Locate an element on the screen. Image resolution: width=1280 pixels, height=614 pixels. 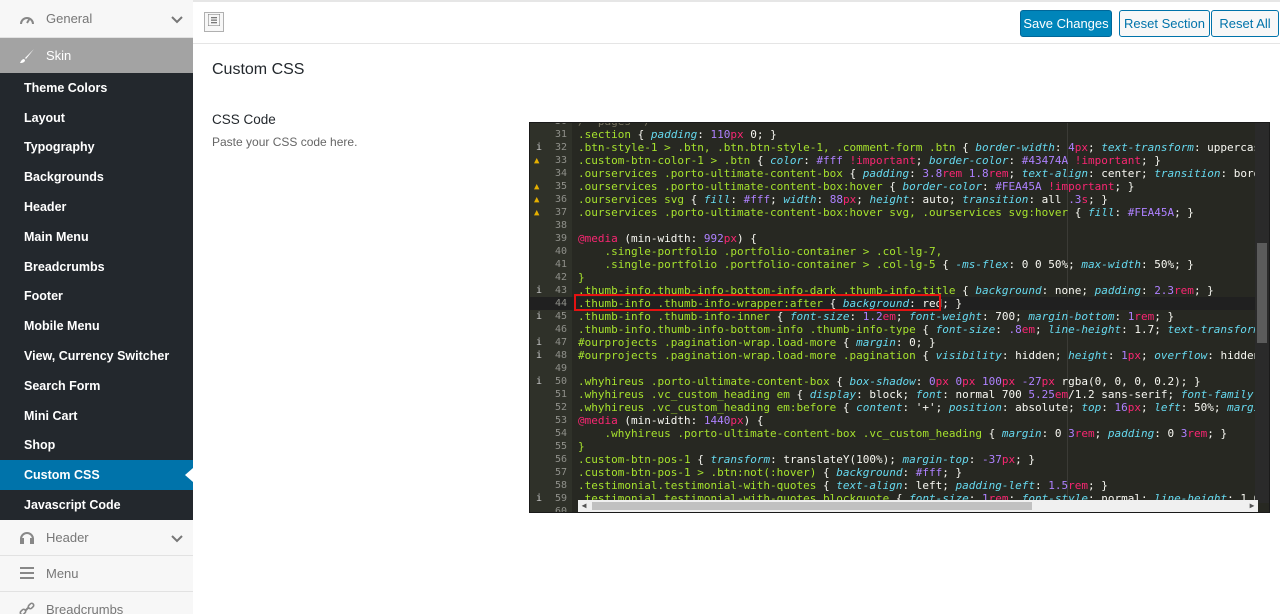
vertical-scrollbar is located at coordinates (1262, 313).